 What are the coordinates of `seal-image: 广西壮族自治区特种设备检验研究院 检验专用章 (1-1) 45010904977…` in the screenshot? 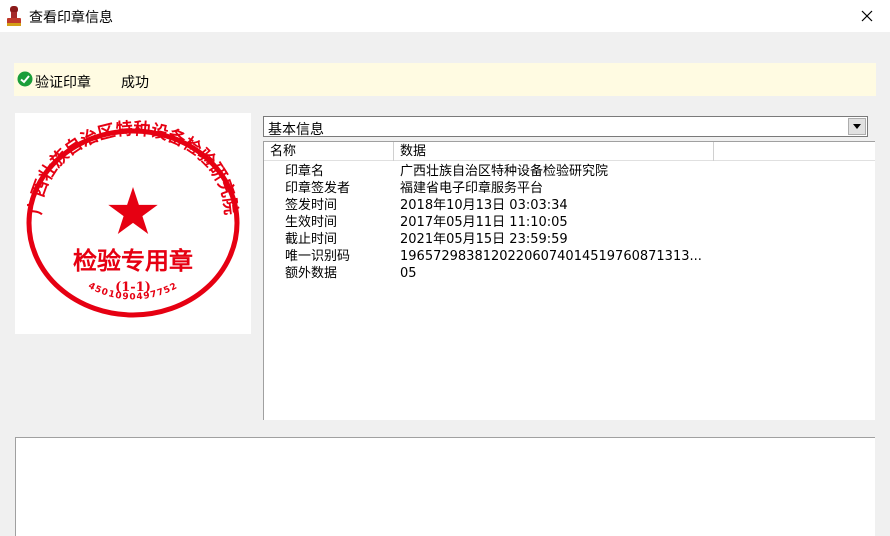 It's located at (133, 218).